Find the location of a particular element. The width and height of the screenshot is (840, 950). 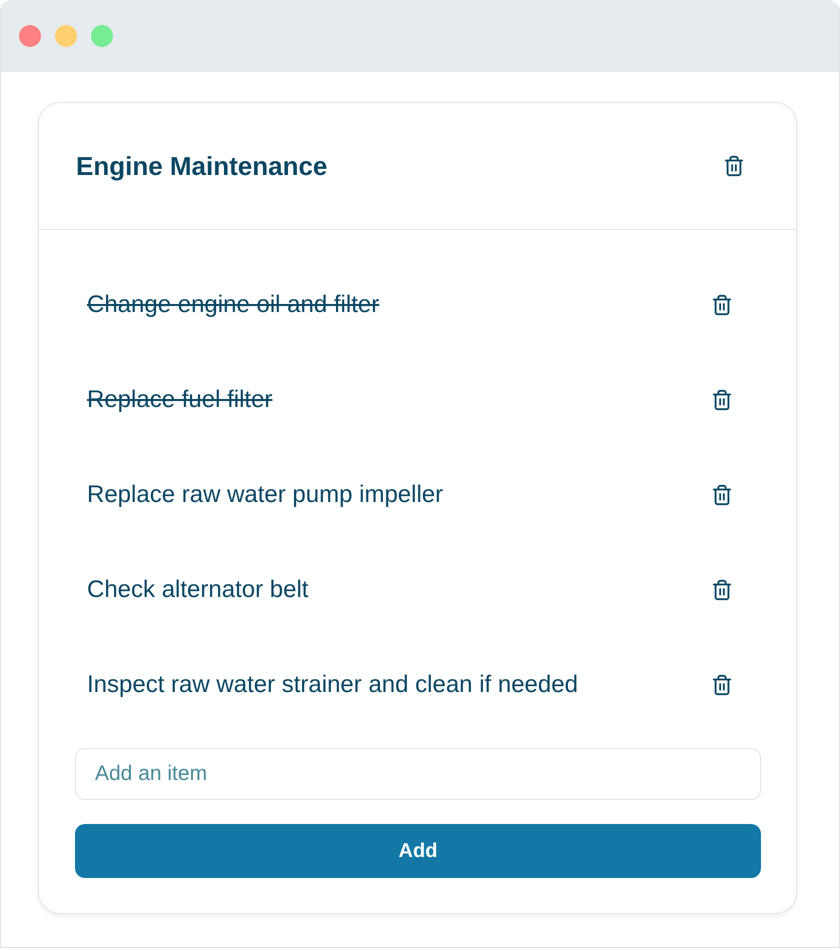

completed-item-text: Replace fuel filter is located at coordinates (179, 400).